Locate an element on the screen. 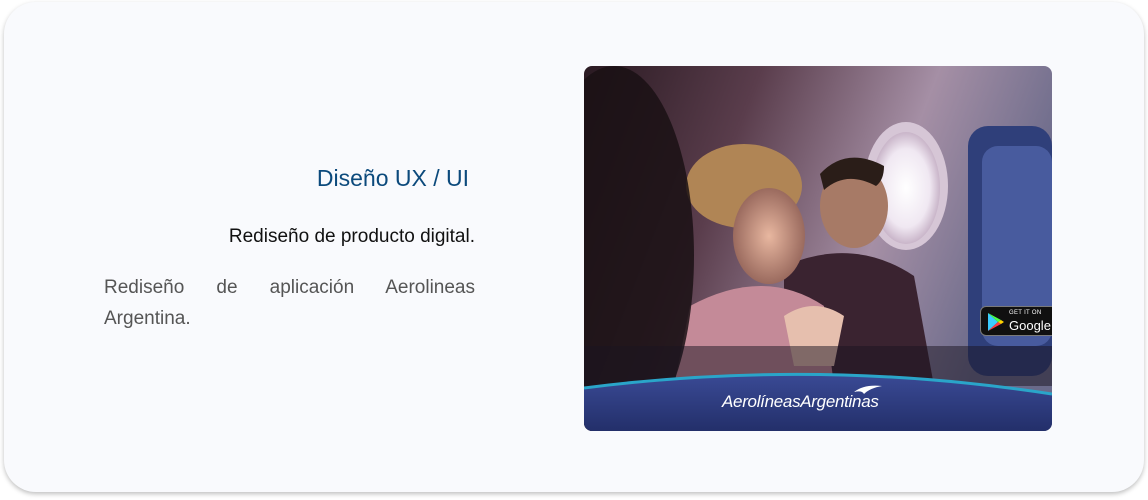  bird-logo-icon is located at coordinates (868, 389).